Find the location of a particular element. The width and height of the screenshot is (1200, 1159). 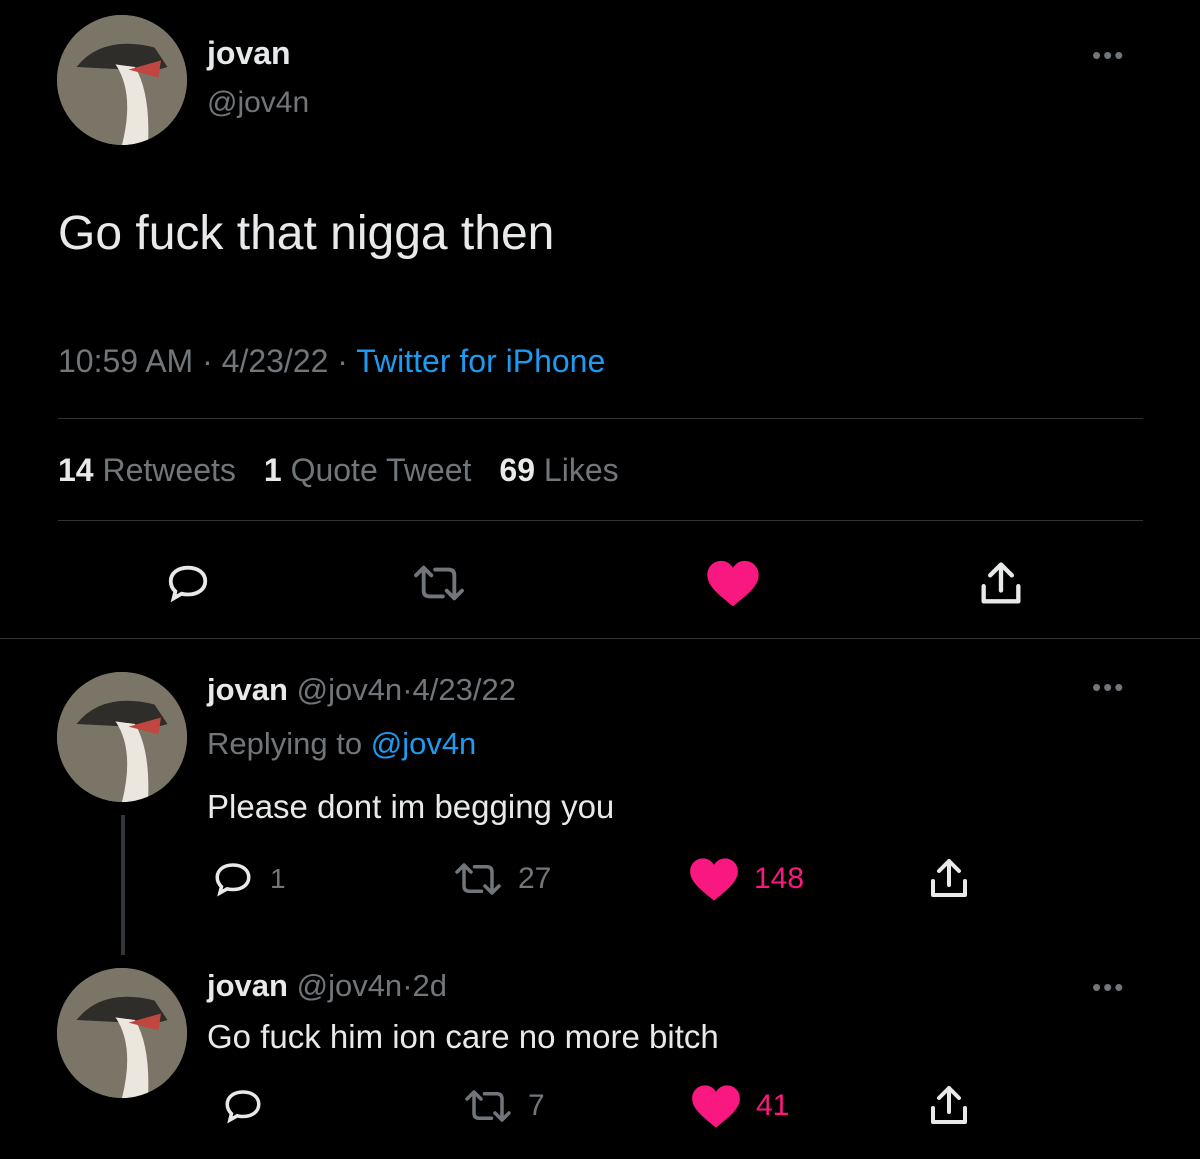

tweet-source: Twitter for iPhone is located at coordinates (480, 361).